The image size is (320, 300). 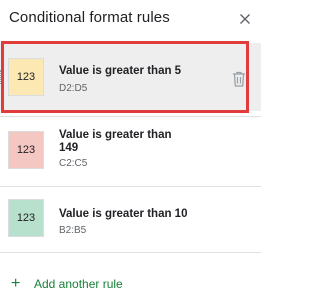 I want to click on add-rule-label: Add another rule, so click(x=78, y=284).